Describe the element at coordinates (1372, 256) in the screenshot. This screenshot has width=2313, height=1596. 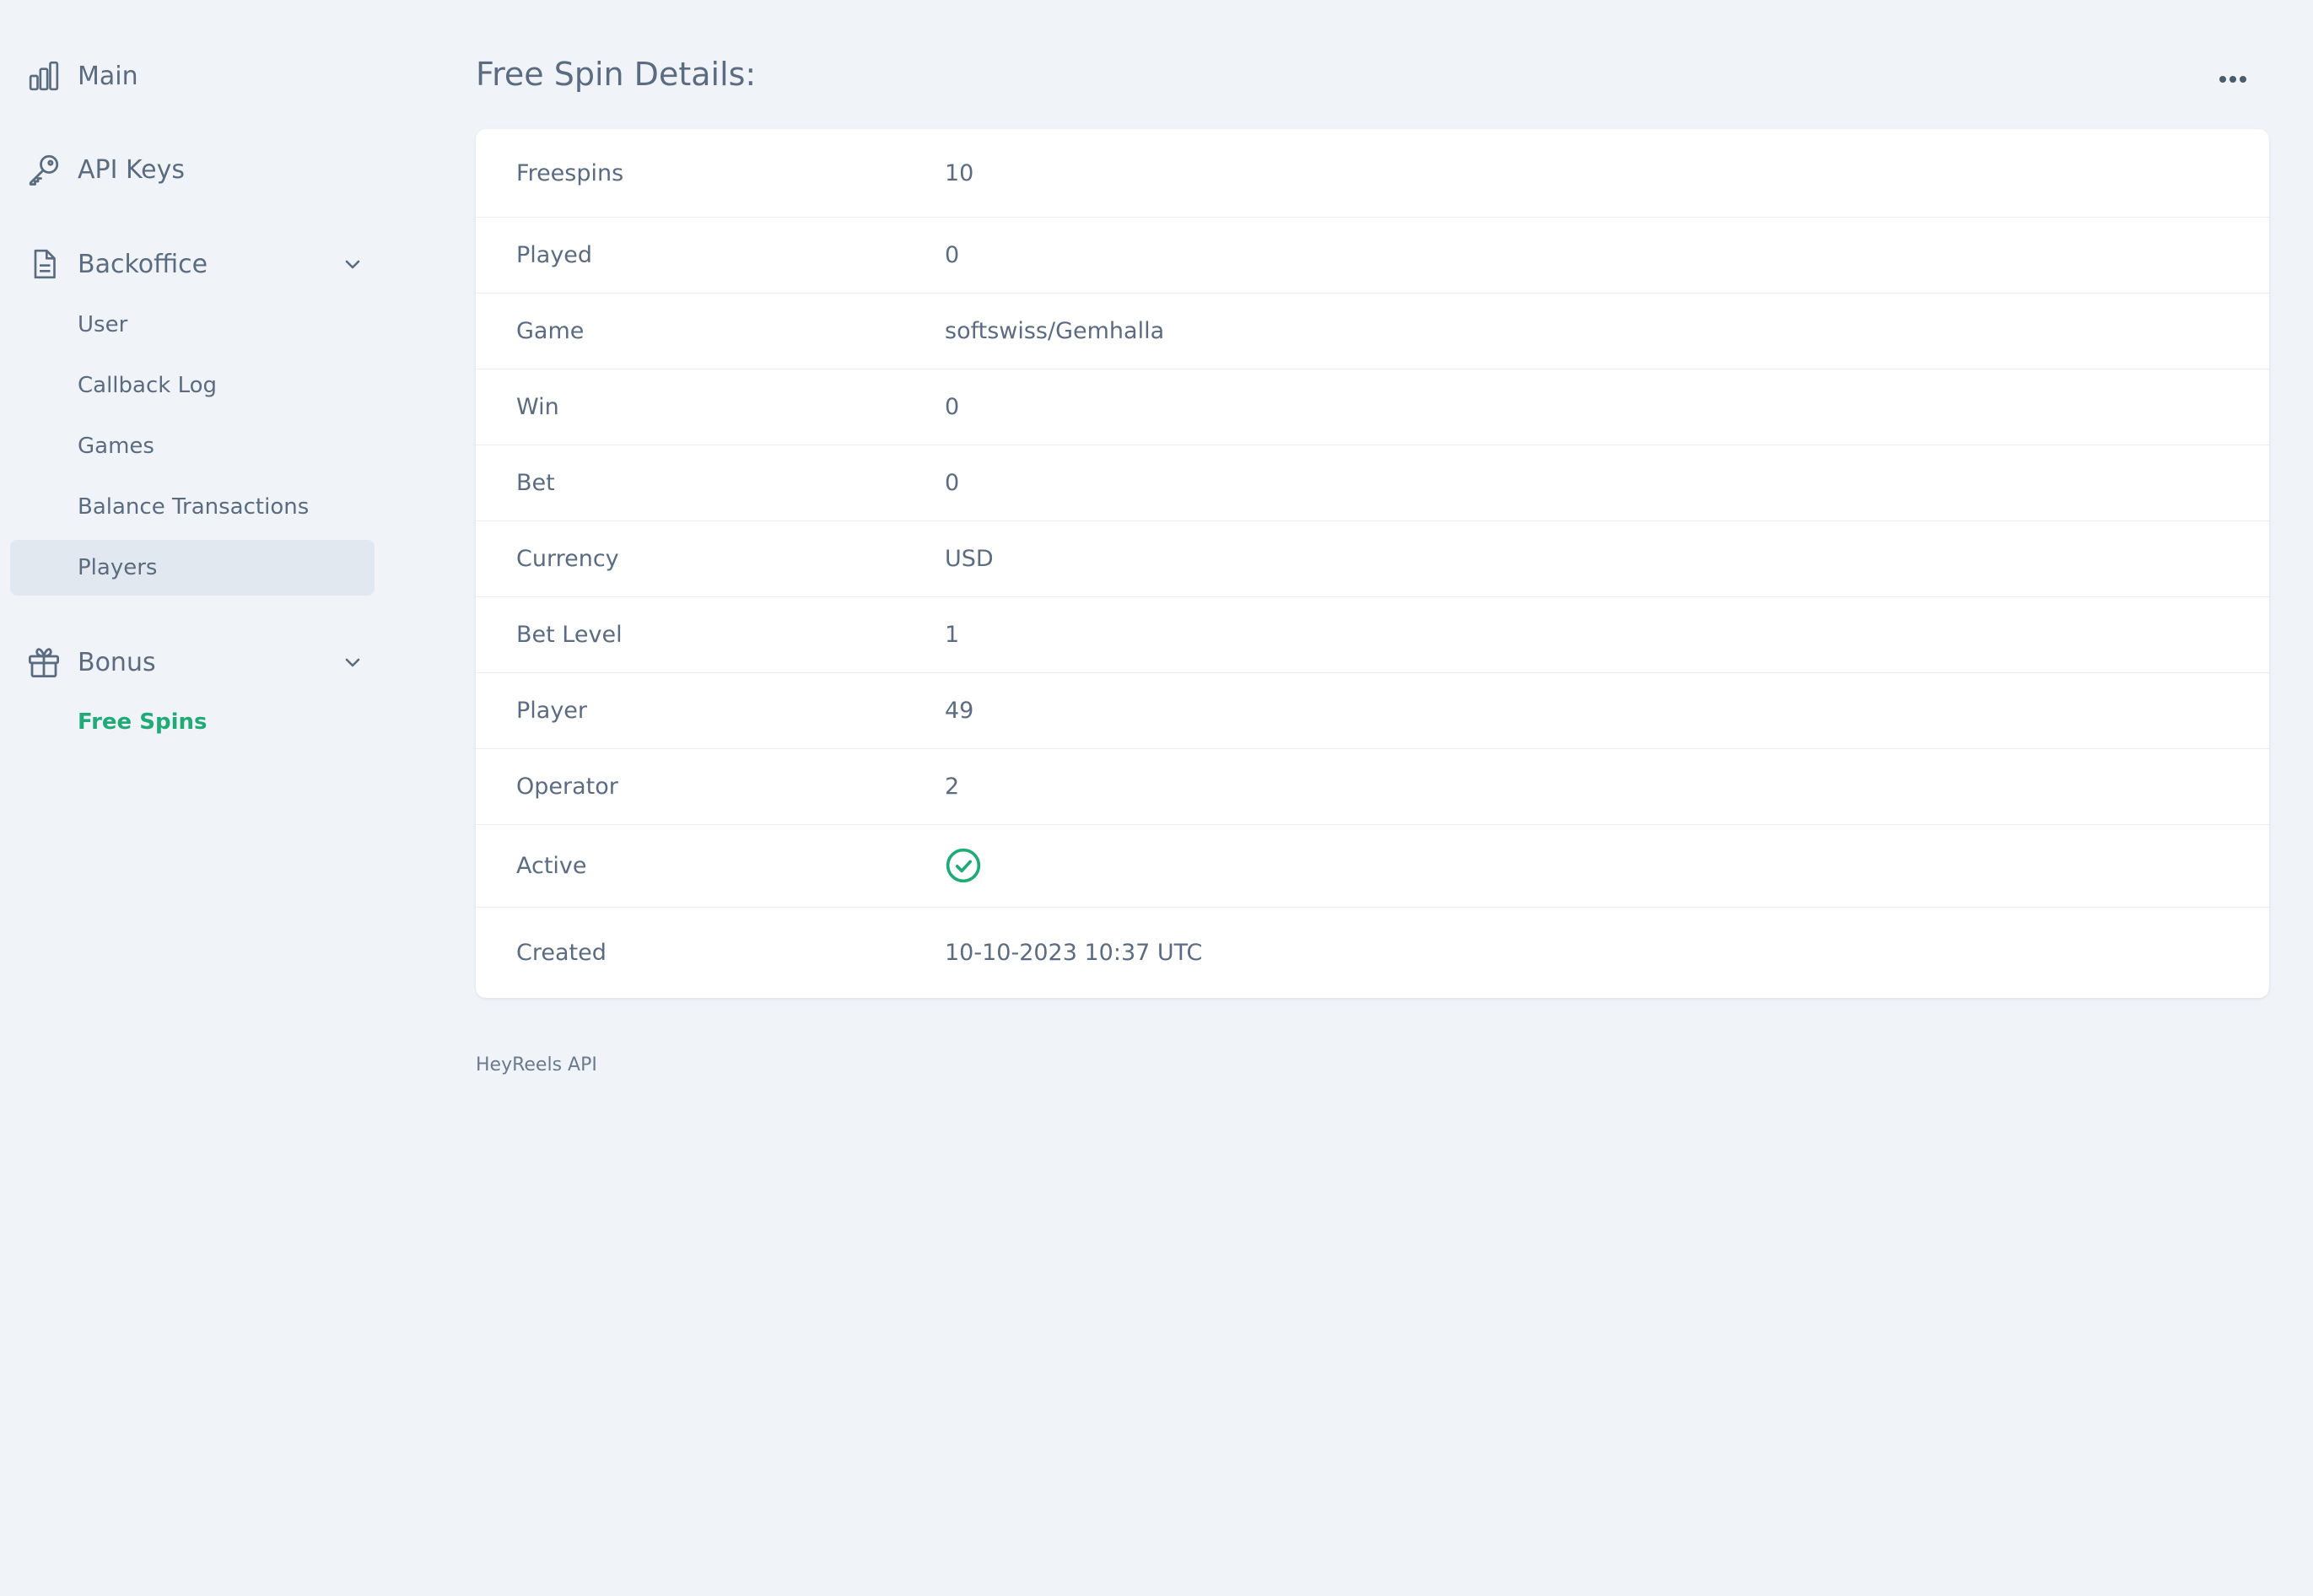
I see `detail-row-played: Played 0` at that location.